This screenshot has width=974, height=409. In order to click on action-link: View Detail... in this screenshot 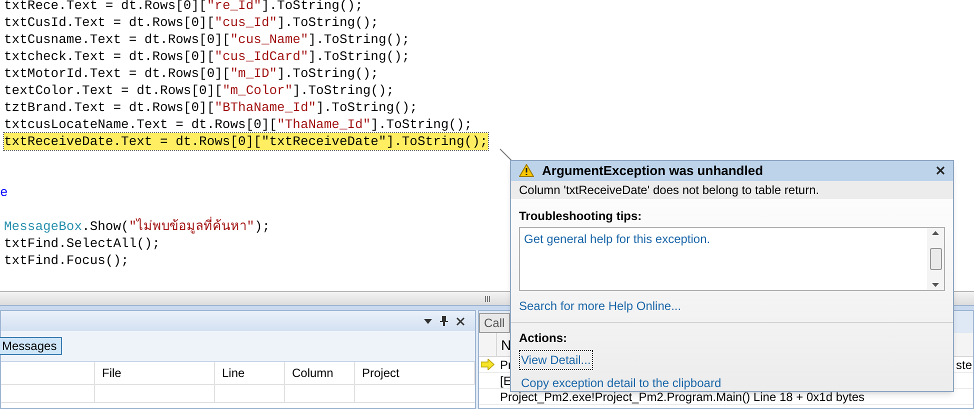, I will do `click(556, 360)`.